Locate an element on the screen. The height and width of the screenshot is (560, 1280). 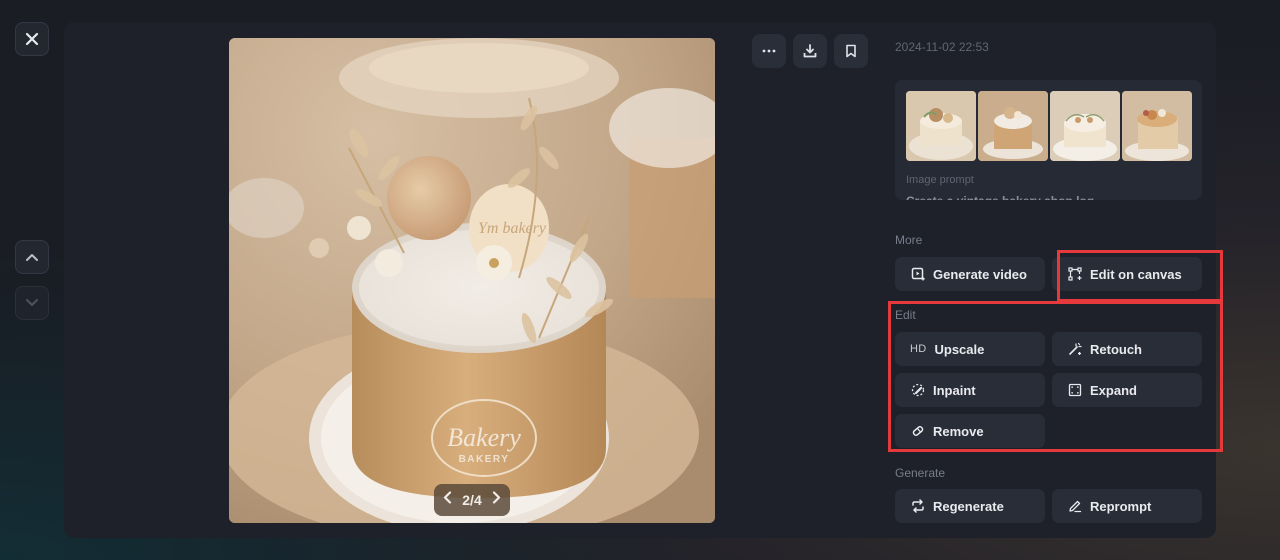
close-icon is located at coordinates (32, 39).